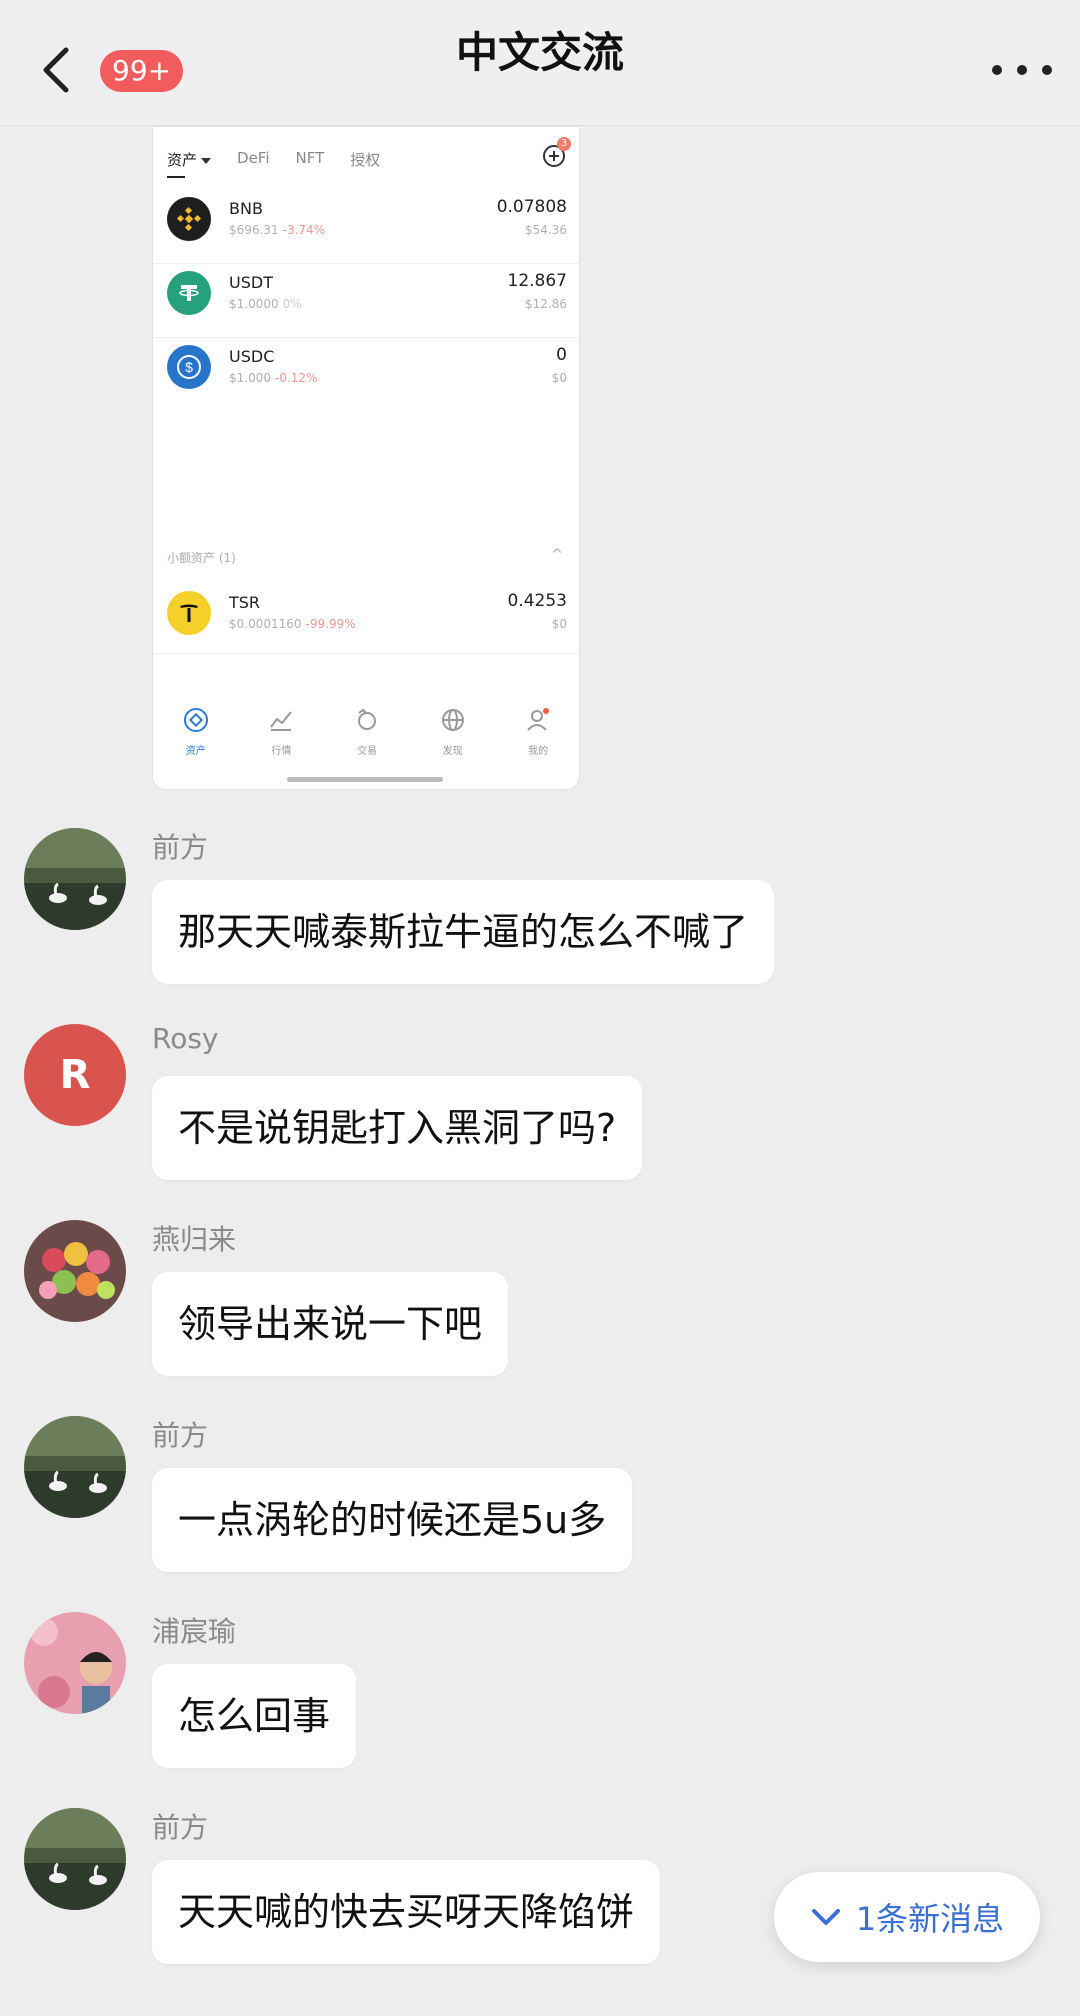 Image resolution: width=1080 pixels, height=2016 pixels. What do you see at coordinates (246, 208) in the screenshot?
I see `asset-name: BNB` at bounding box center [246, 208].